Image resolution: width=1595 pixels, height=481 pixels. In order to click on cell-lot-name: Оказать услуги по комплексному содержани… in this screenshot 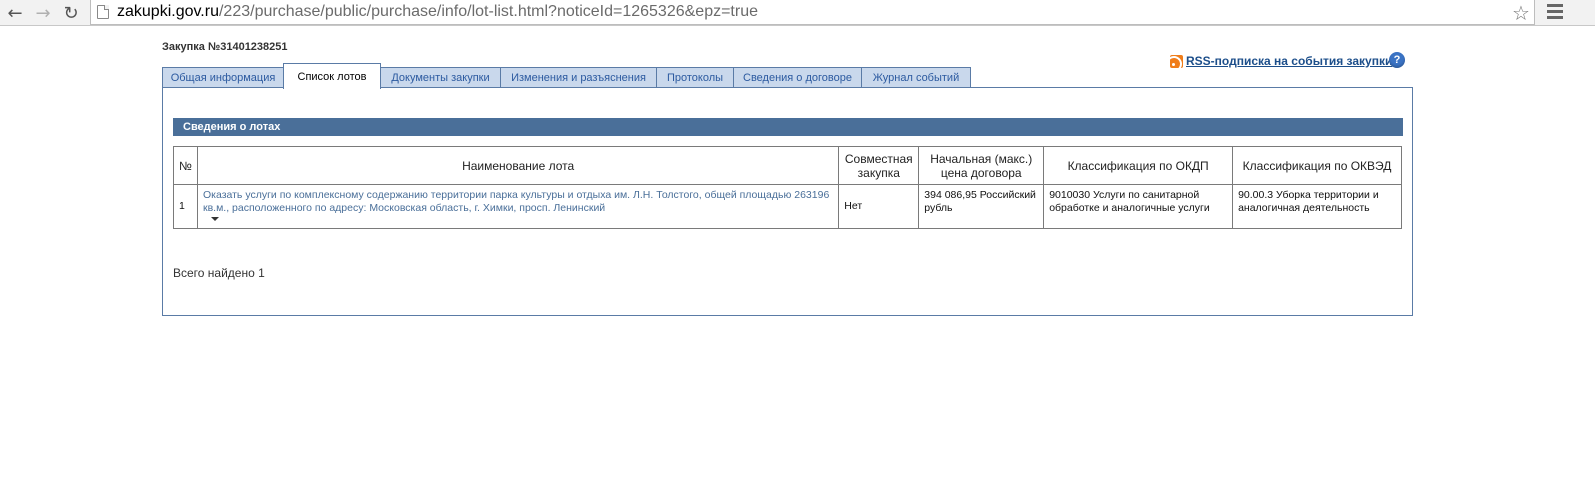, I will do `click(518, 206)`.